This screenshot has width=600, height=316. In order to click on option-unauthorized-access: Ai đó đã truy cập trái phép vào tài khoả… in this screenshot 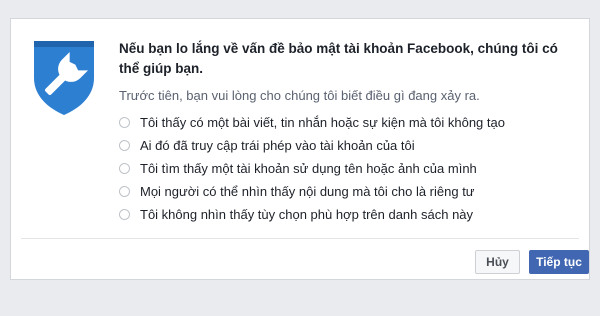, I will do `click(349, 145)`.